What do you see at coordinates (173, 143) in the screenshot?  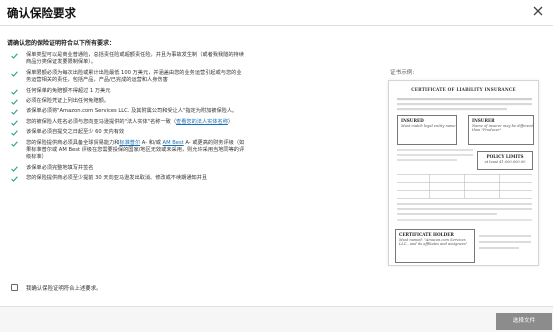 I see `requirement-link: AM Best` at bounding box center [173, 143].